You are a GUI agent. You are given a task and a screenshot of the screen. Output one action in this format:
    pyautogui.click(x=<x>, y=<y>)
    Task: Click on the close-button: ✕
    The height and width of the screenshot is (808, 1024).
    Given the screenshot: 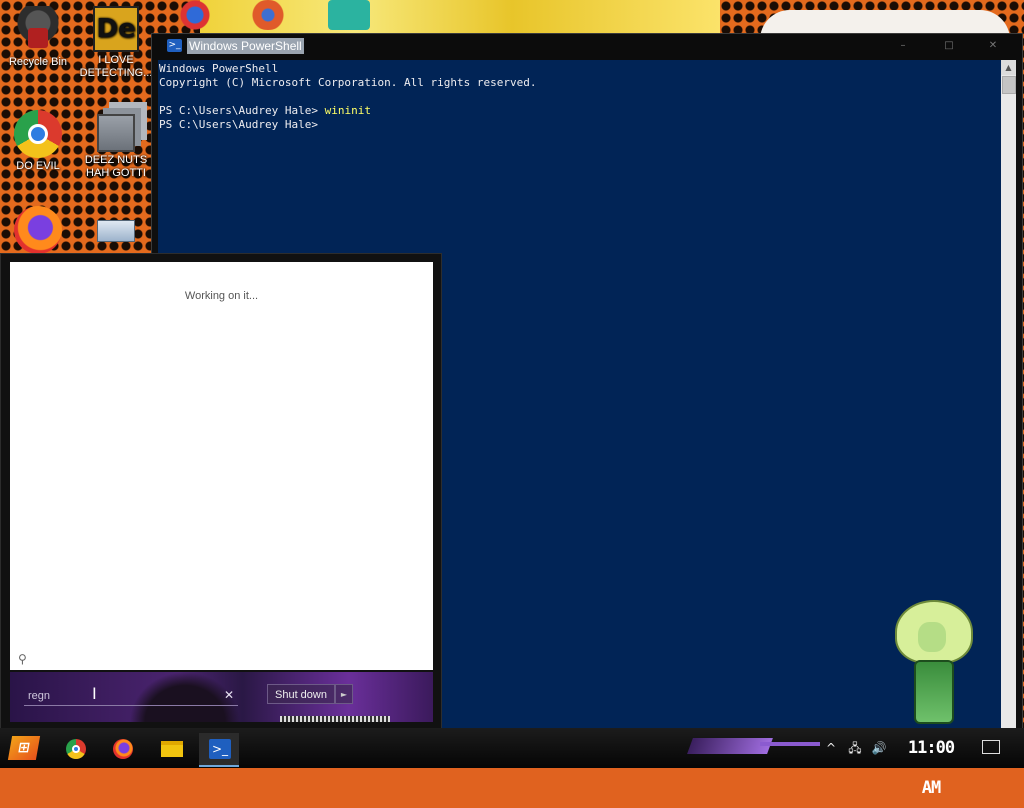 What is the action you would take?
    pyautogui.click(x=993, y=46)
    